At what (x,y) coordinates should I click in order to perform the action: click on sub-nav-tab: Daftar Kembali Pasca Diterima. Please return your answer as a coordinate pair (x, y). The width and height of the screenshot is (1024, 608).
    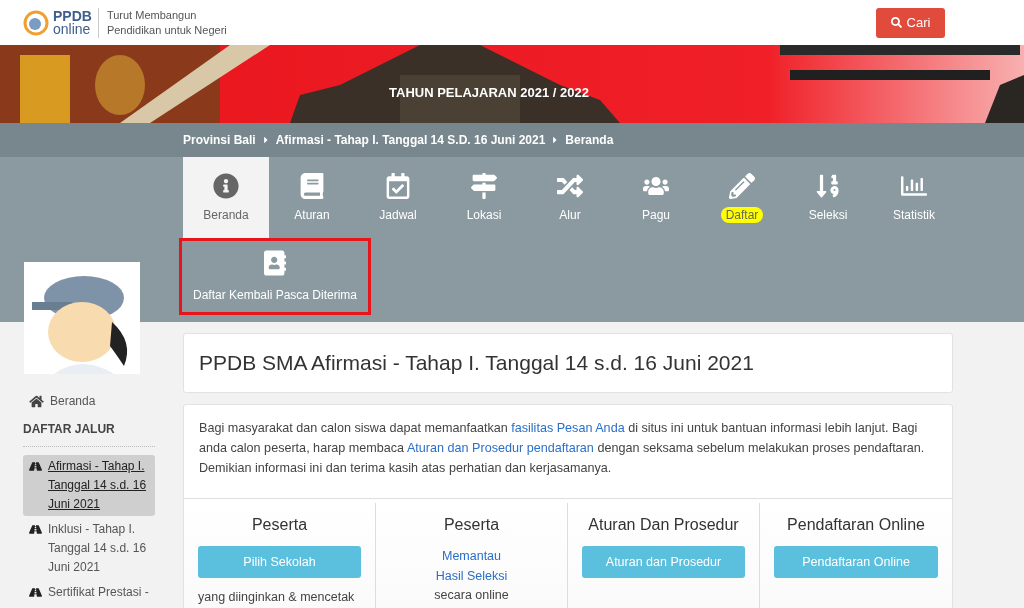
    Looking at the image, I should click on (275, 276).